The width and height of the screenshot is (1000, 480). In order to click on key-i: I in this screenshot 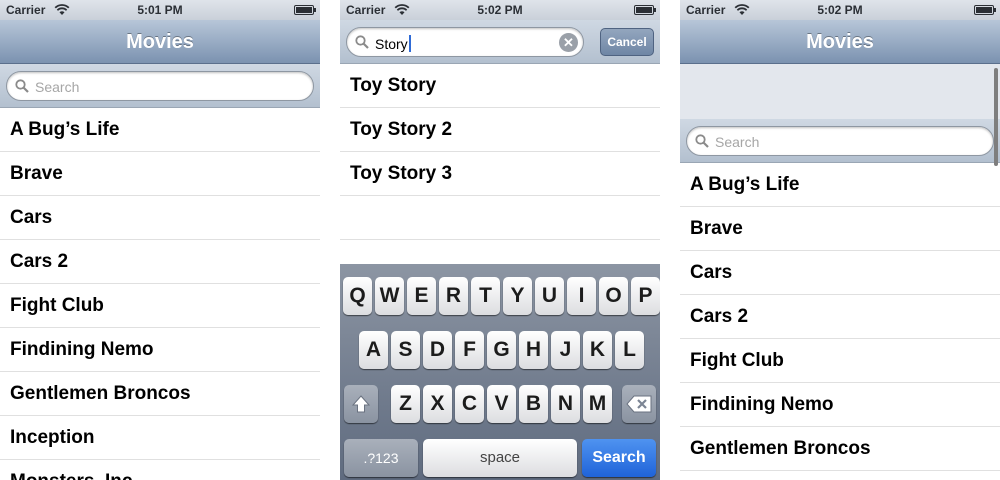, I will do `click(581, 296)`.